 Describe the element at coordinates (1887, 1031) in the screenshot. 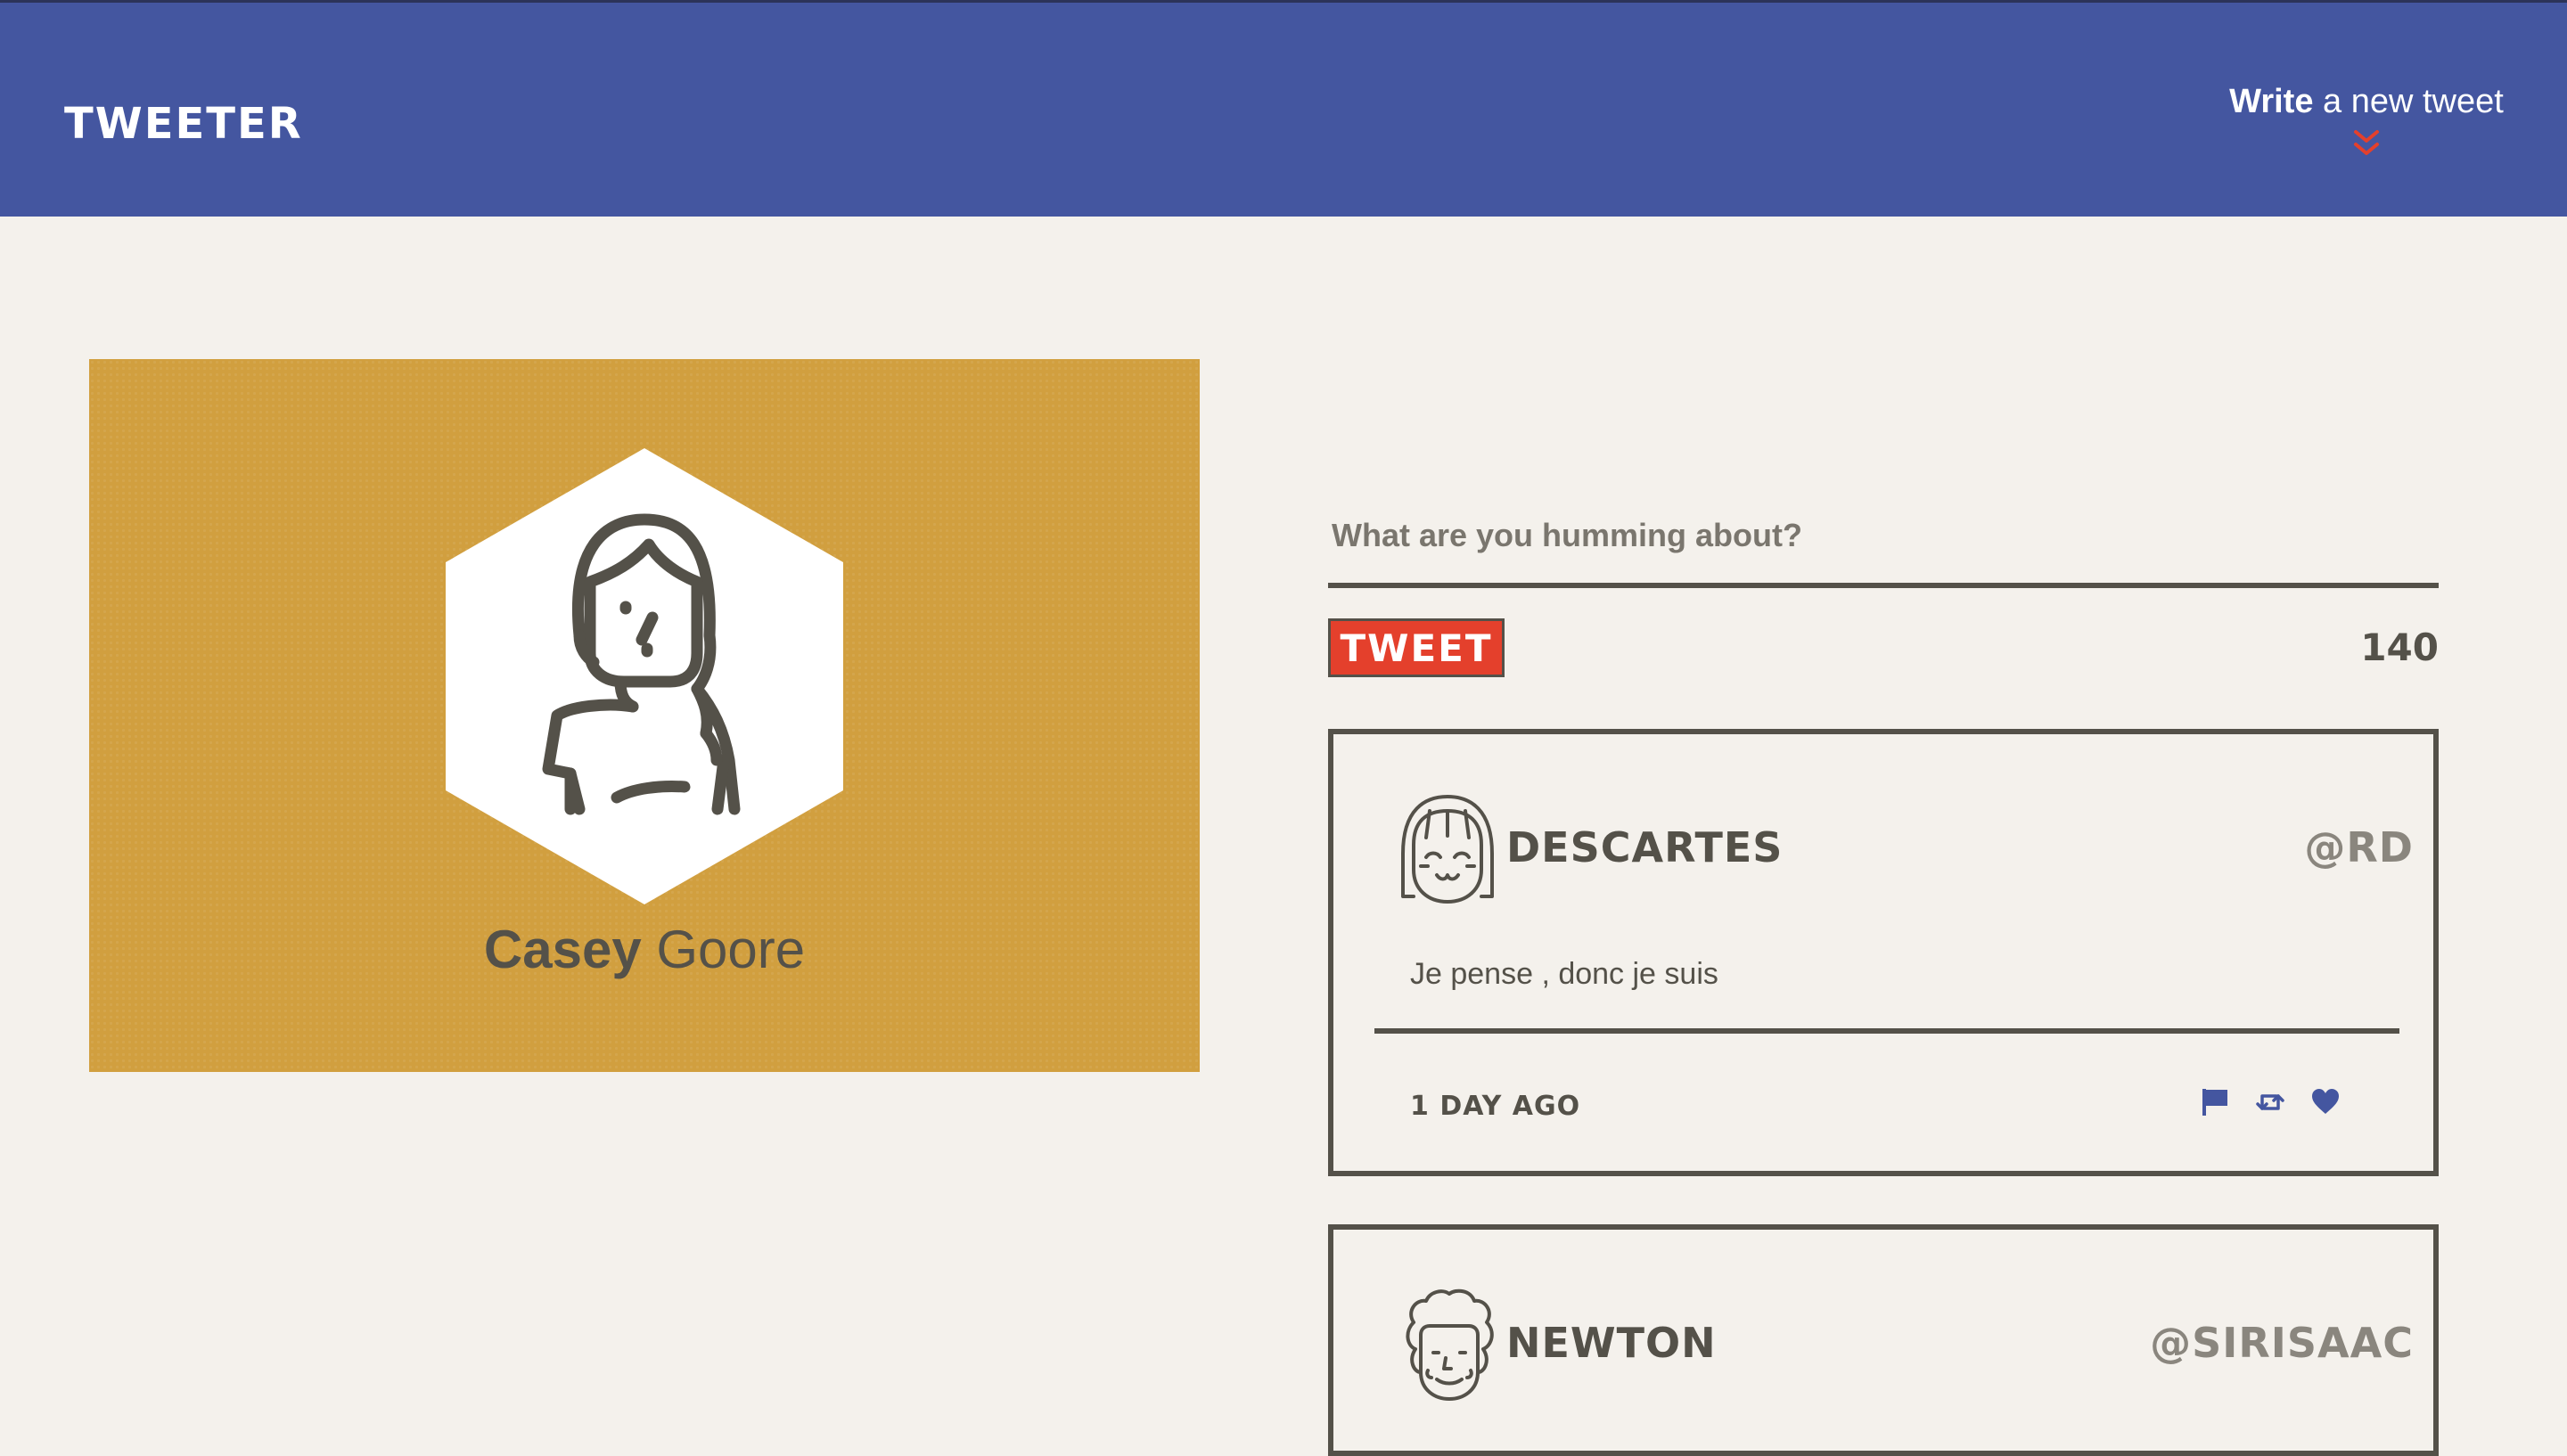

I see `tweet-divider` at that location.